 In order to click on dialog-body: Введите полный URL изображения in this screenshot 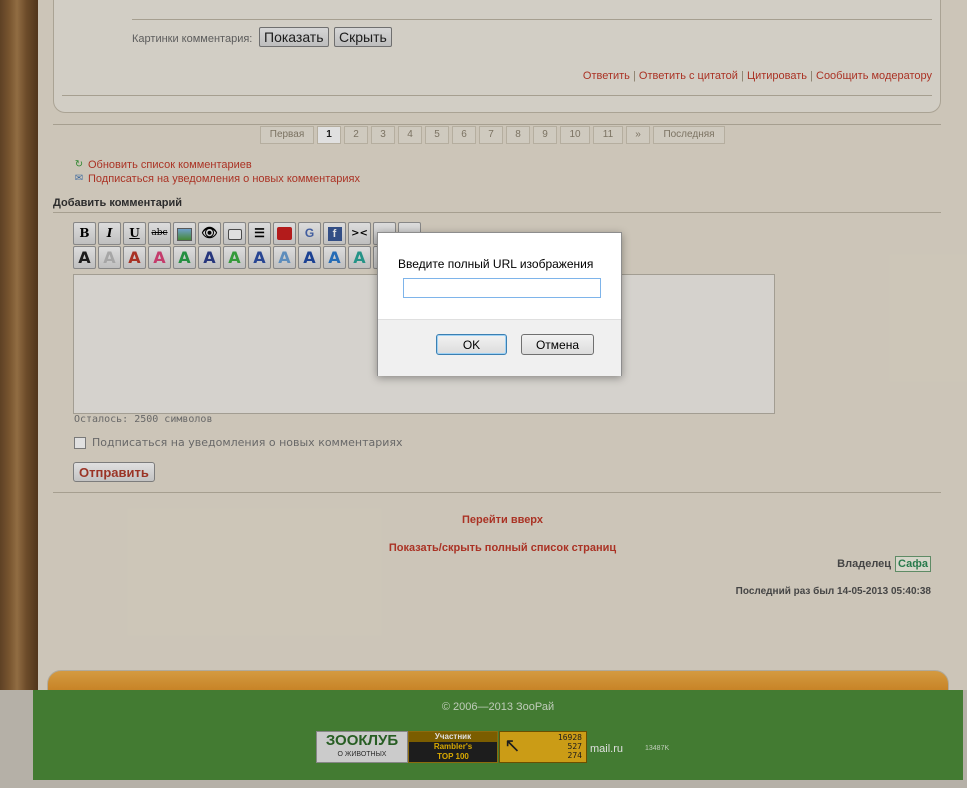, I will do `click(499, 276)`.